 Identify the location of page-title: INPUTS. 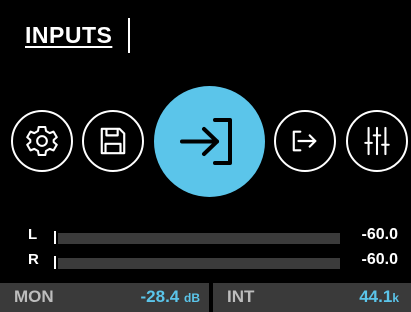
(69, 35).